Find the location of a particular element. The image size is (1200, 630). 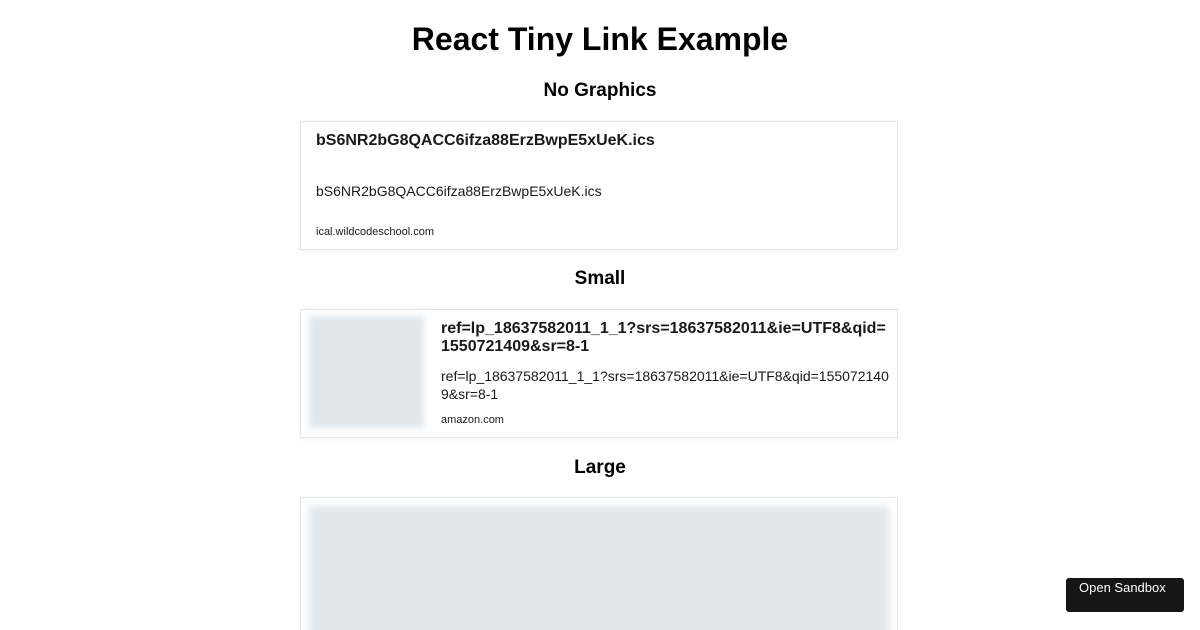

link-preview-card-large is located at coordinates (599, 563).